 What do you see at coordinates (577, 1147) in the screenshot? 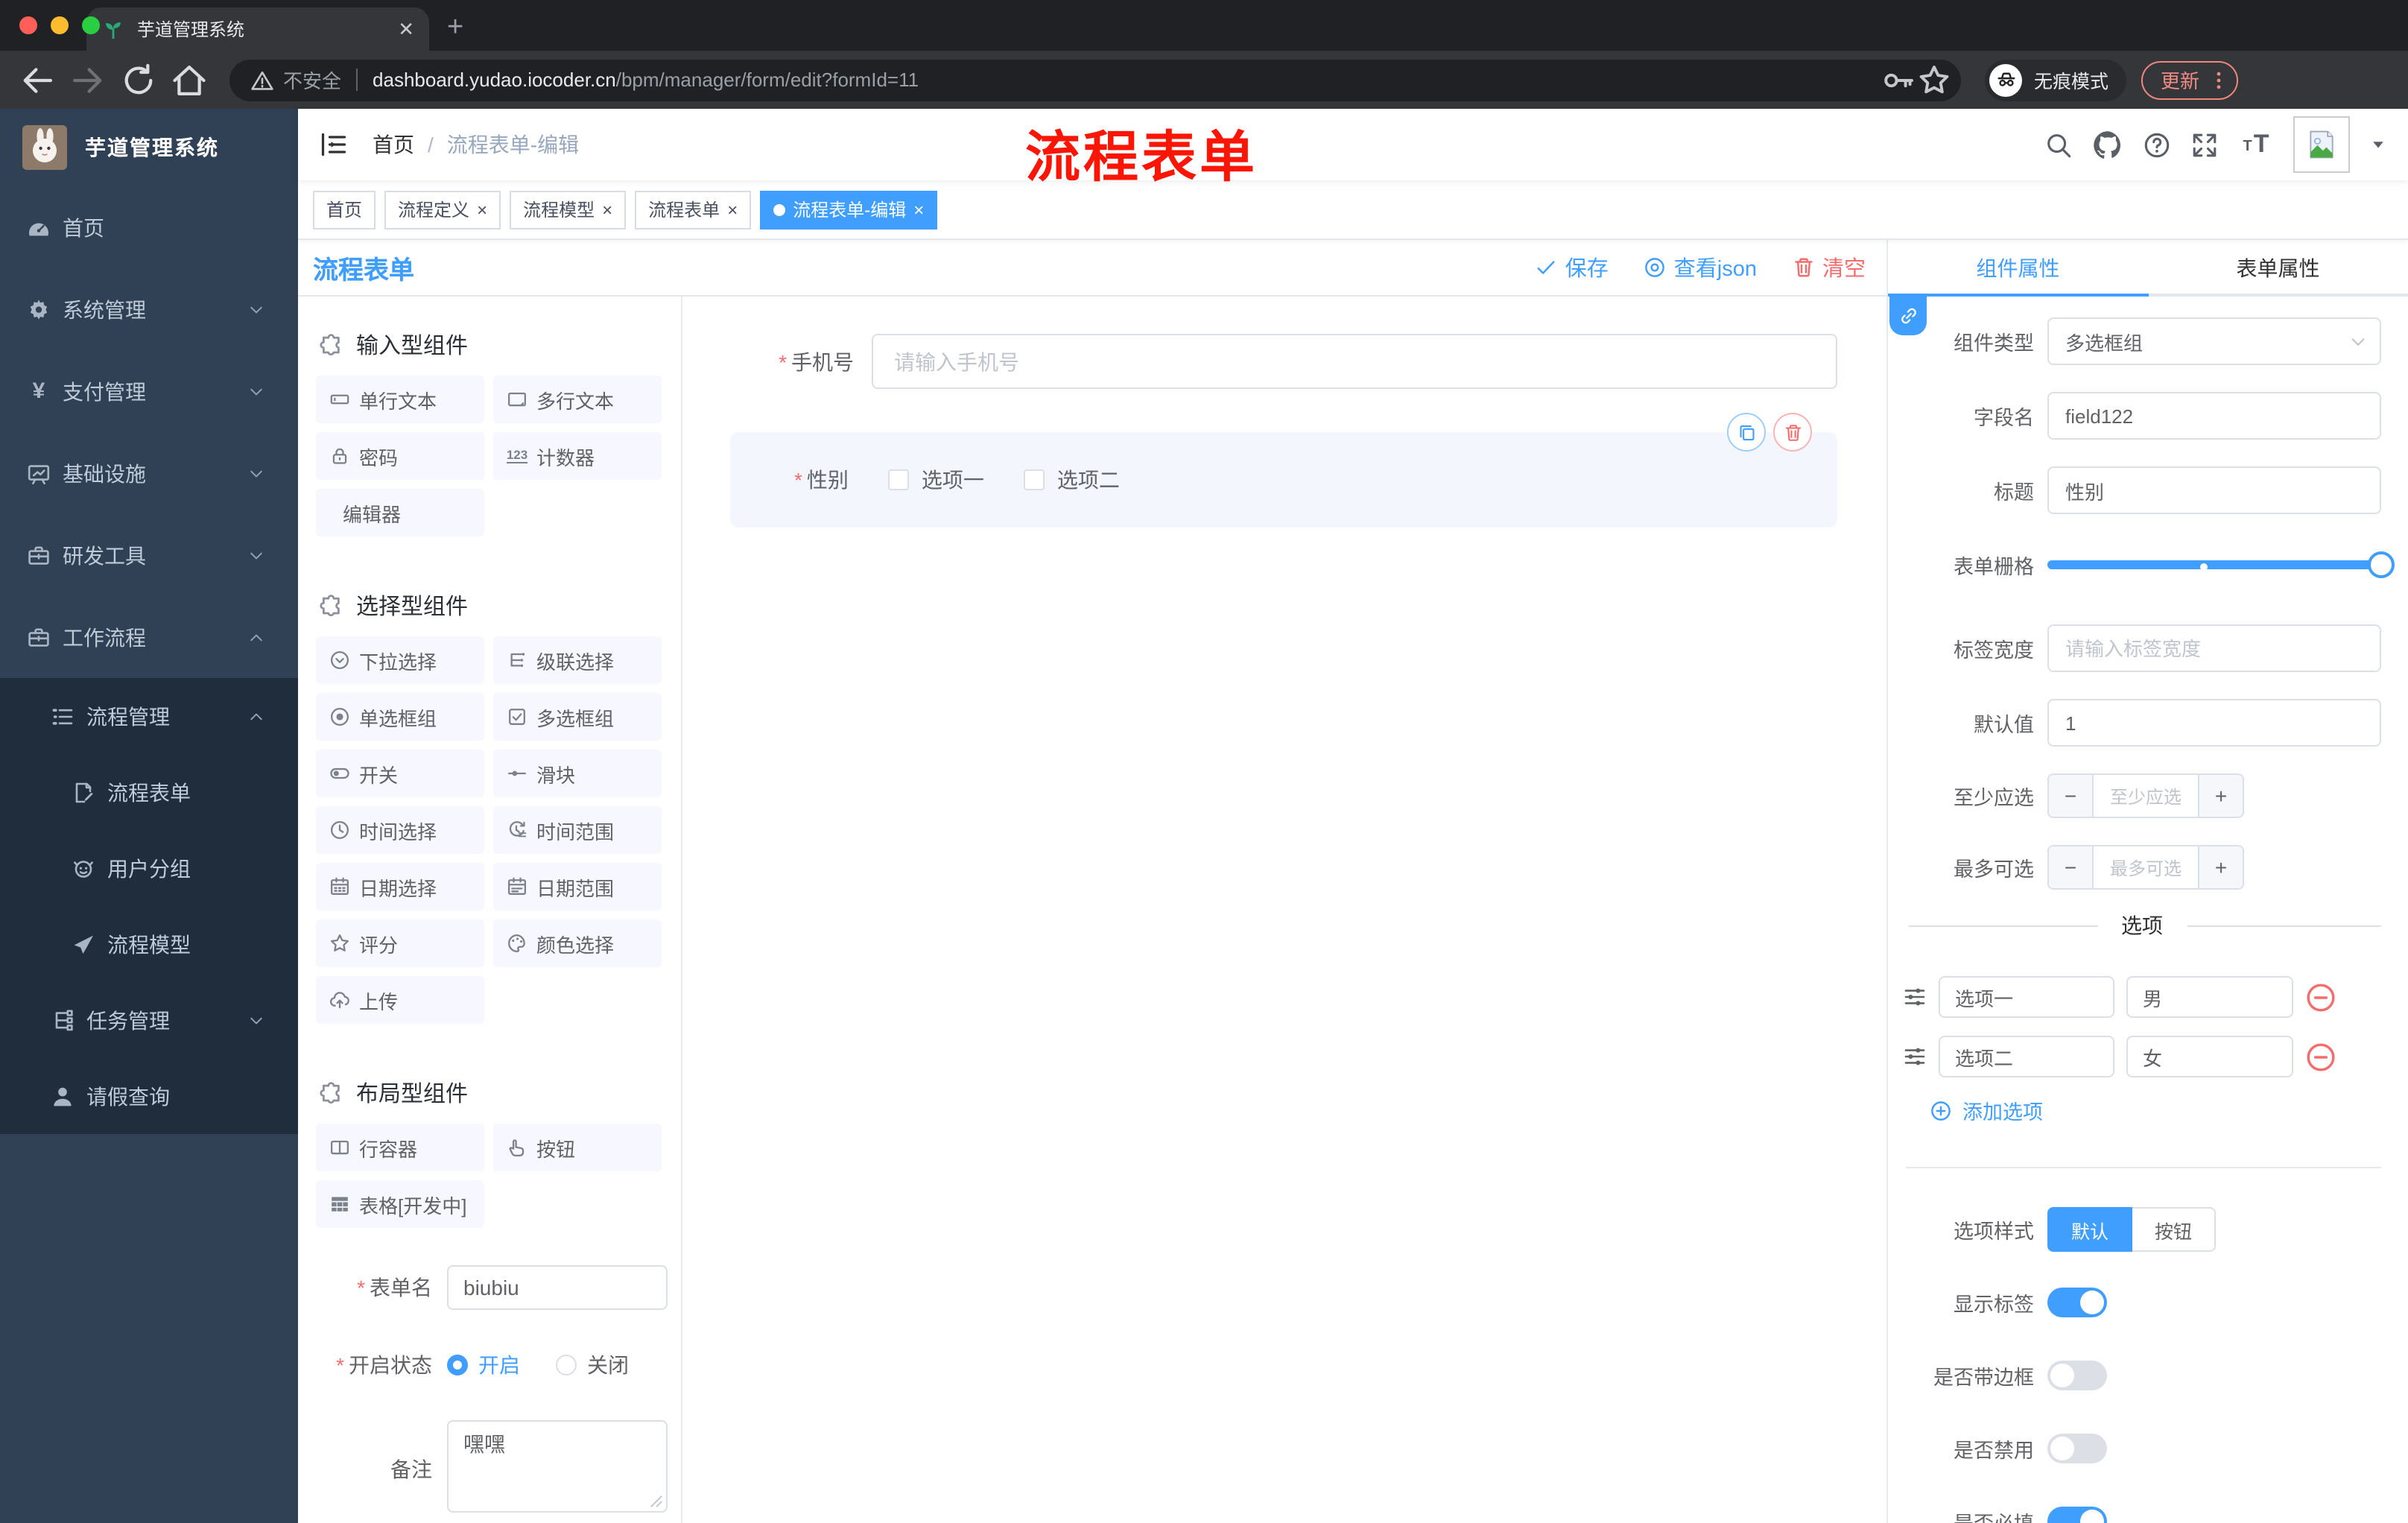
I see `component-button: 按钮` at bounding box center [577, 1147].